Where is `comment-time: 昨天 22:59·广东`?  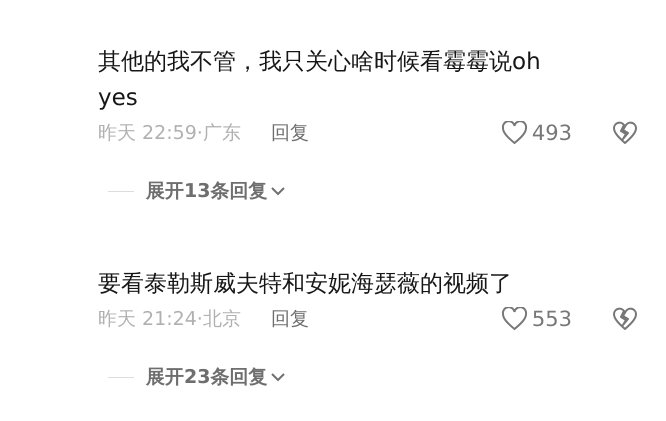 comment-time: 昨天 22:59·广东 is located at coordinates (169, 133).